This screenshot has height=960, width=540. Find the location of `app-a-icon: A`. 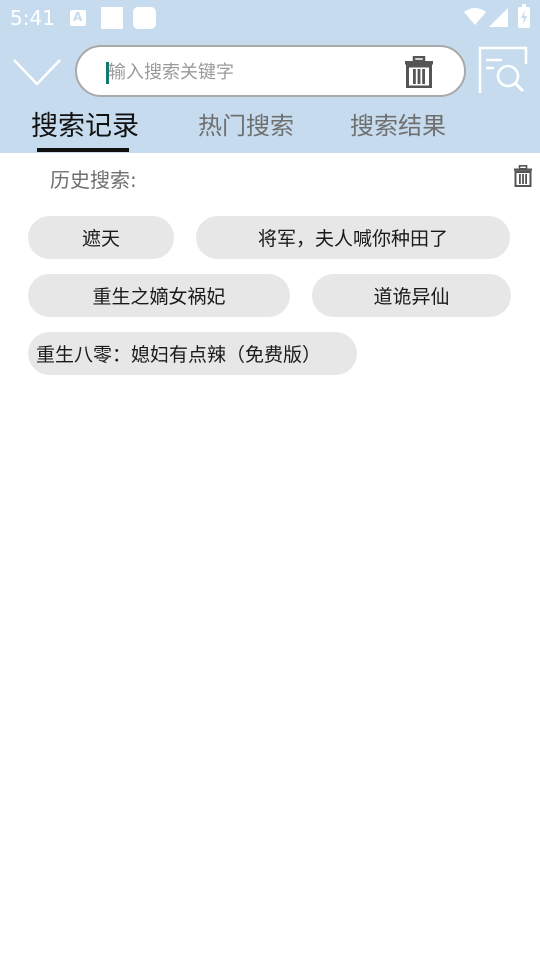

app-a-icon: A is located at coordinates (78, 18).